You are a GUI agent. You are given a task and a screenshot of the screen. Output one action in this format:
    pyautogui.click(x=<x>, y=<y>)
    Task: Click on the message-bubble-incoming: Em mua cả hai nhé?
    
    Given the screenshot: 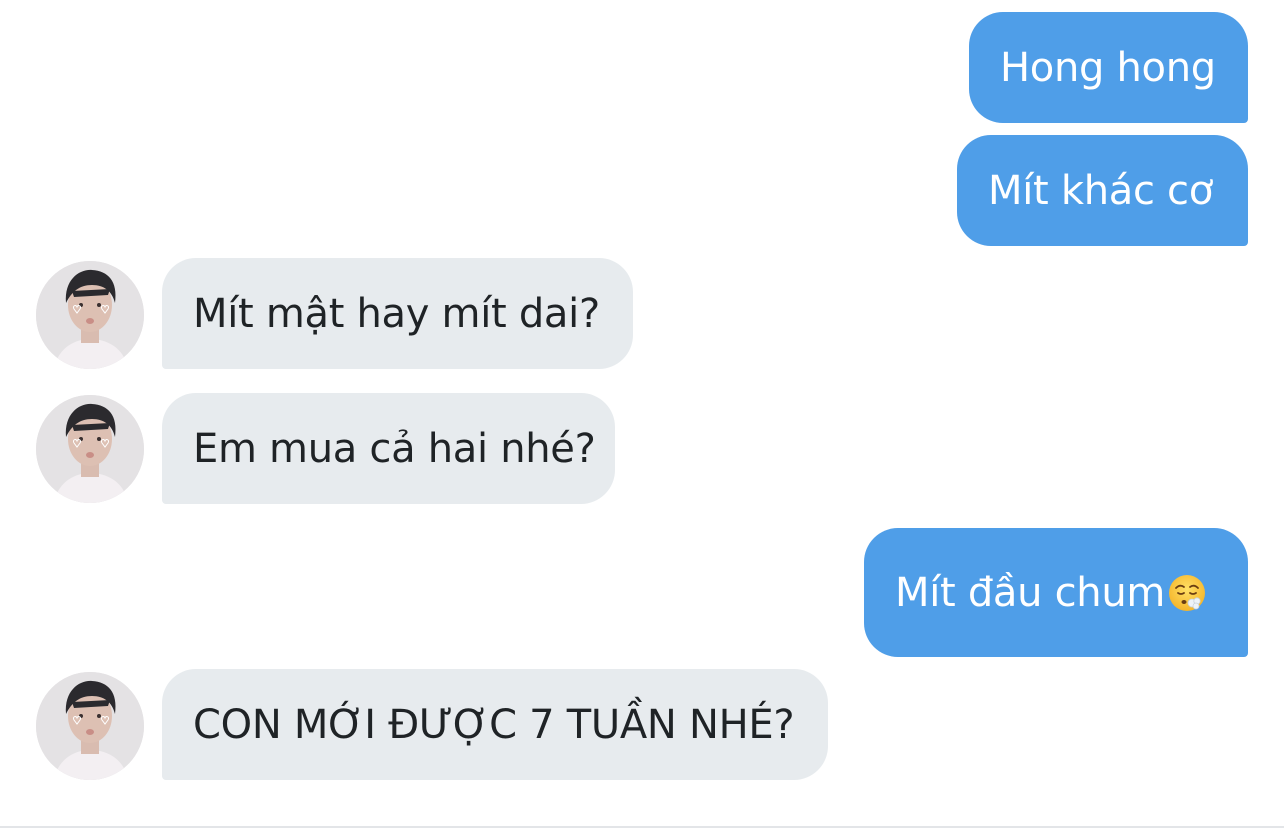 What is the action you would take?
    pyautogui.click(x=388, y=448)
    